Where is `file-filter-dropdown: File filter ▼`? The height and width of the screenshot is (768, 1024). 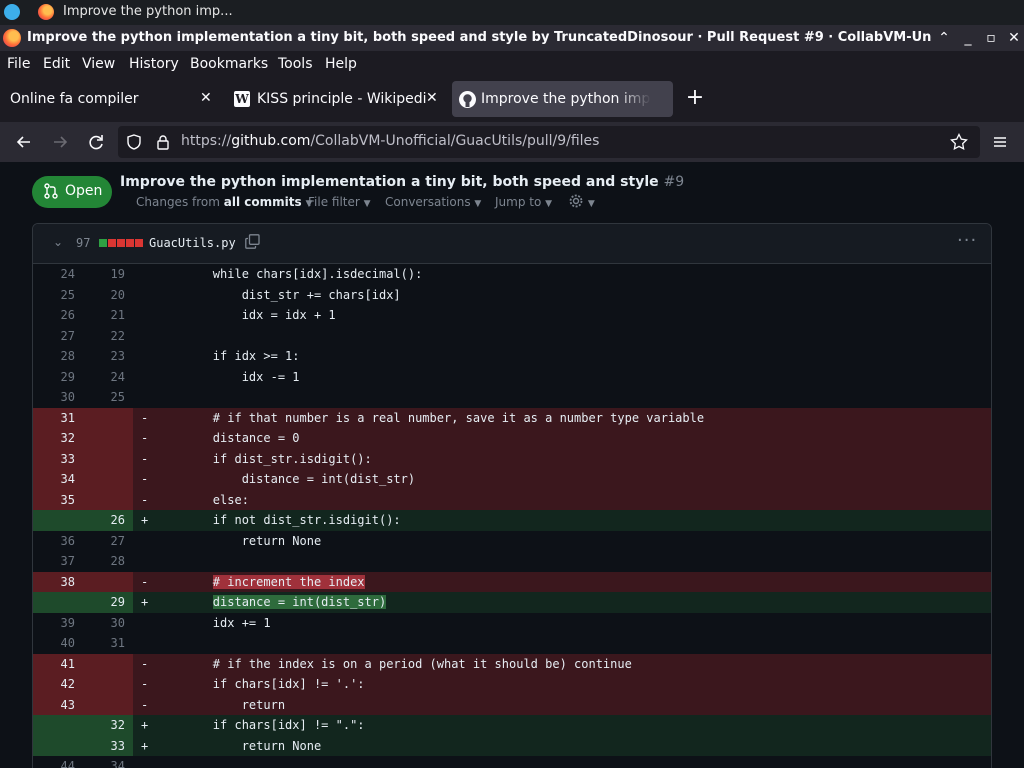 file-filter-dropdown: File filter ▼ is located at coordinates (339, 202).